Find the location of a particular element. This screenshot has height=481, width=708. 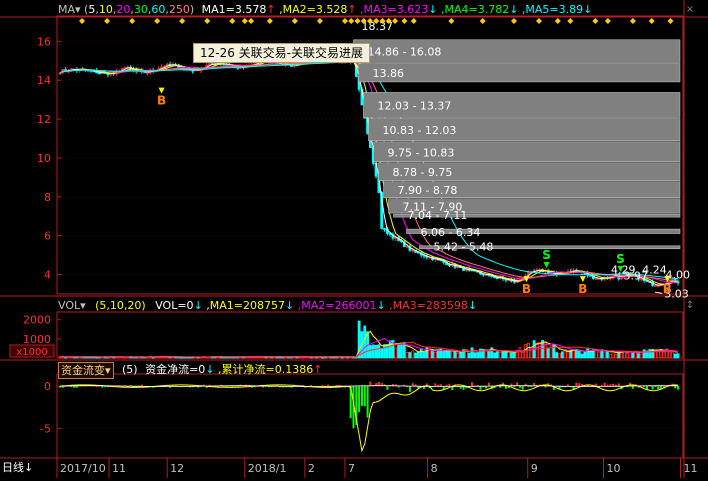

x-axis-label: 8 is located at coordinates (434, 468).